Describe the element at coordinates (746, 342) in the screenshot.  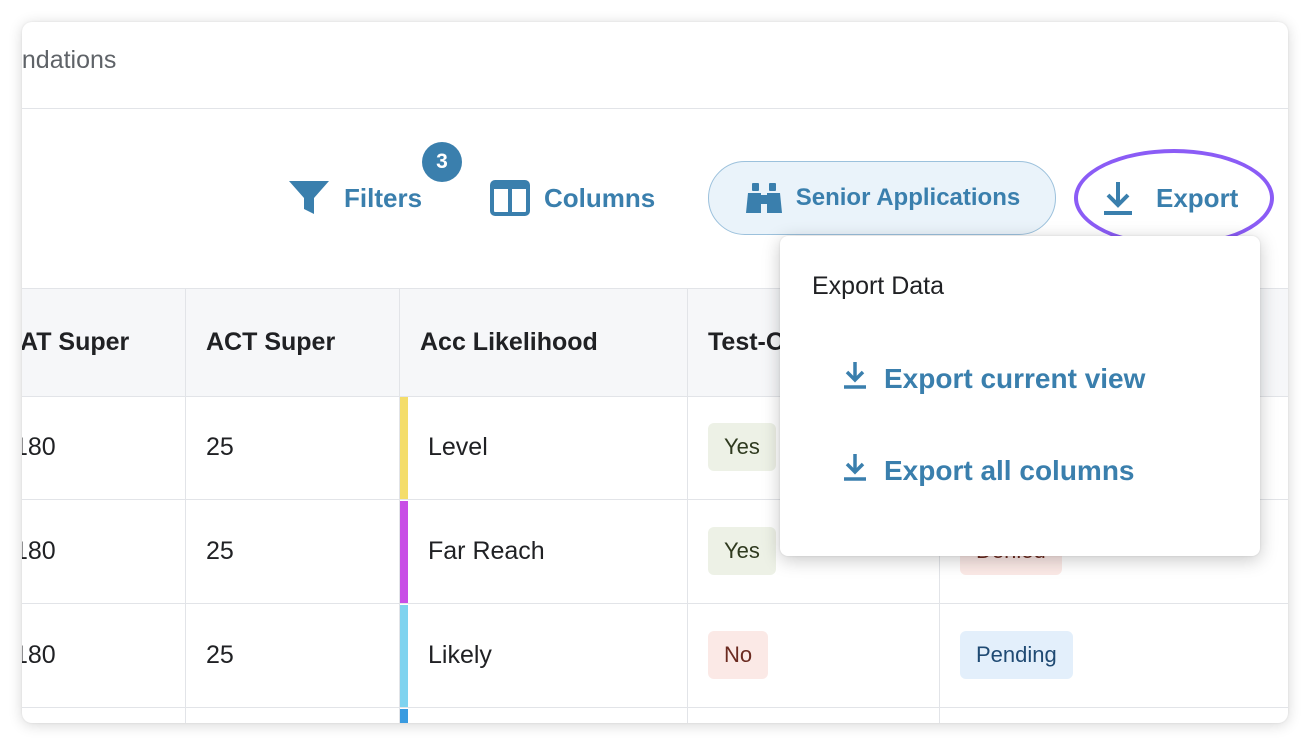
I see `column-header-test-optional: Test-O` at that location.